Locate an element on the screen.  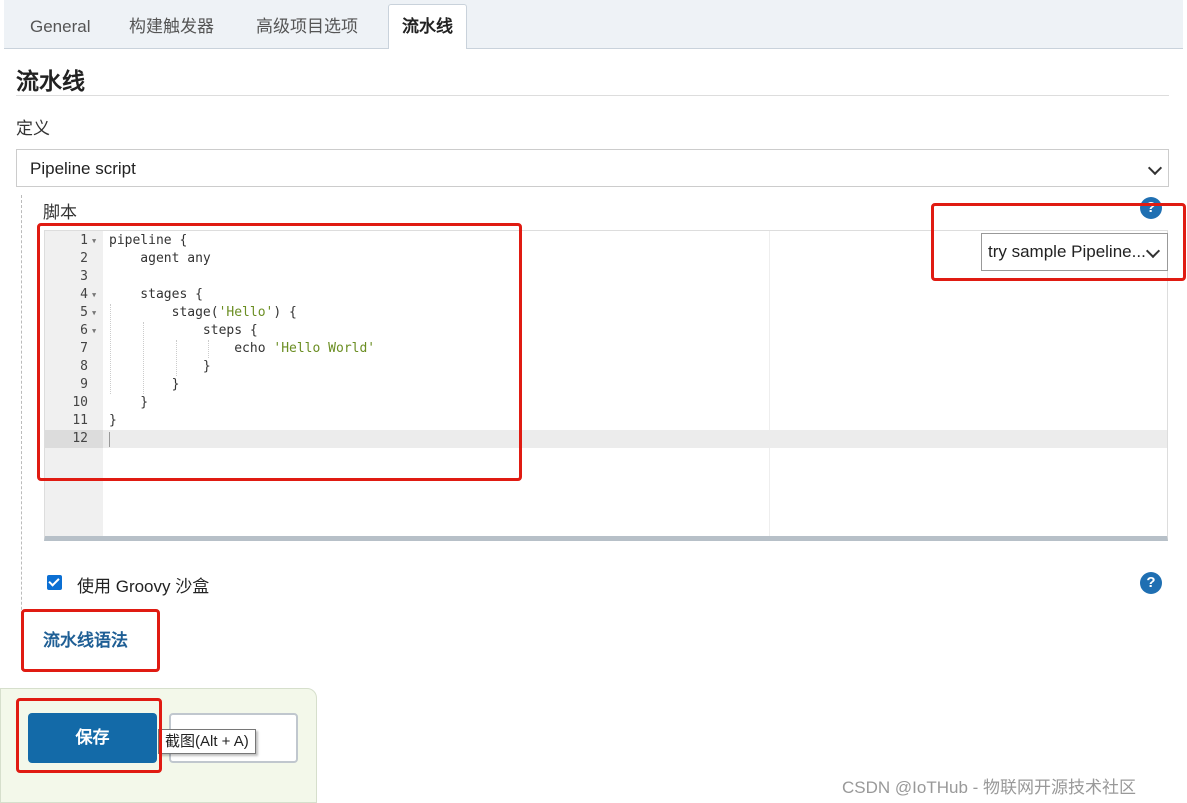
tab-advanced-project-options: 高级项目选项 is located at coordinates (307, 27).